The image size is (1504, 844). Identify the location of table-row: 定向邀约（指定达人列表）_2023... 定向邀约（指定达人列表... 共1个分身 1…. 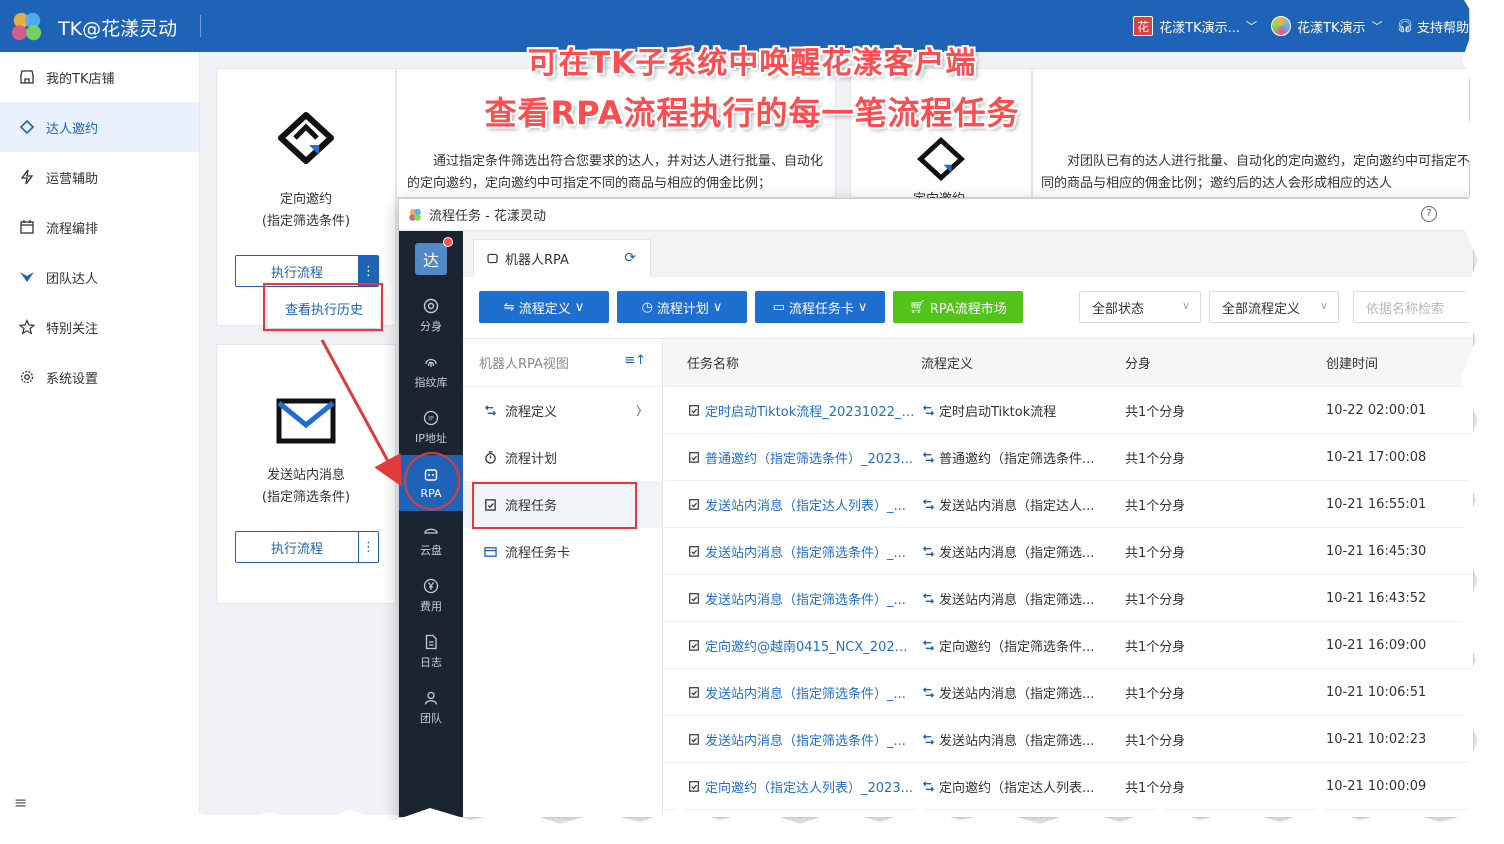
(1068, 786).